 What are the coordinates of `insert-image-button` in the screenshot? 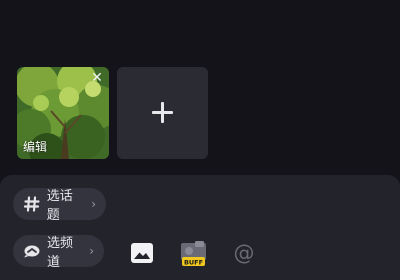 It's located at (142, 253).